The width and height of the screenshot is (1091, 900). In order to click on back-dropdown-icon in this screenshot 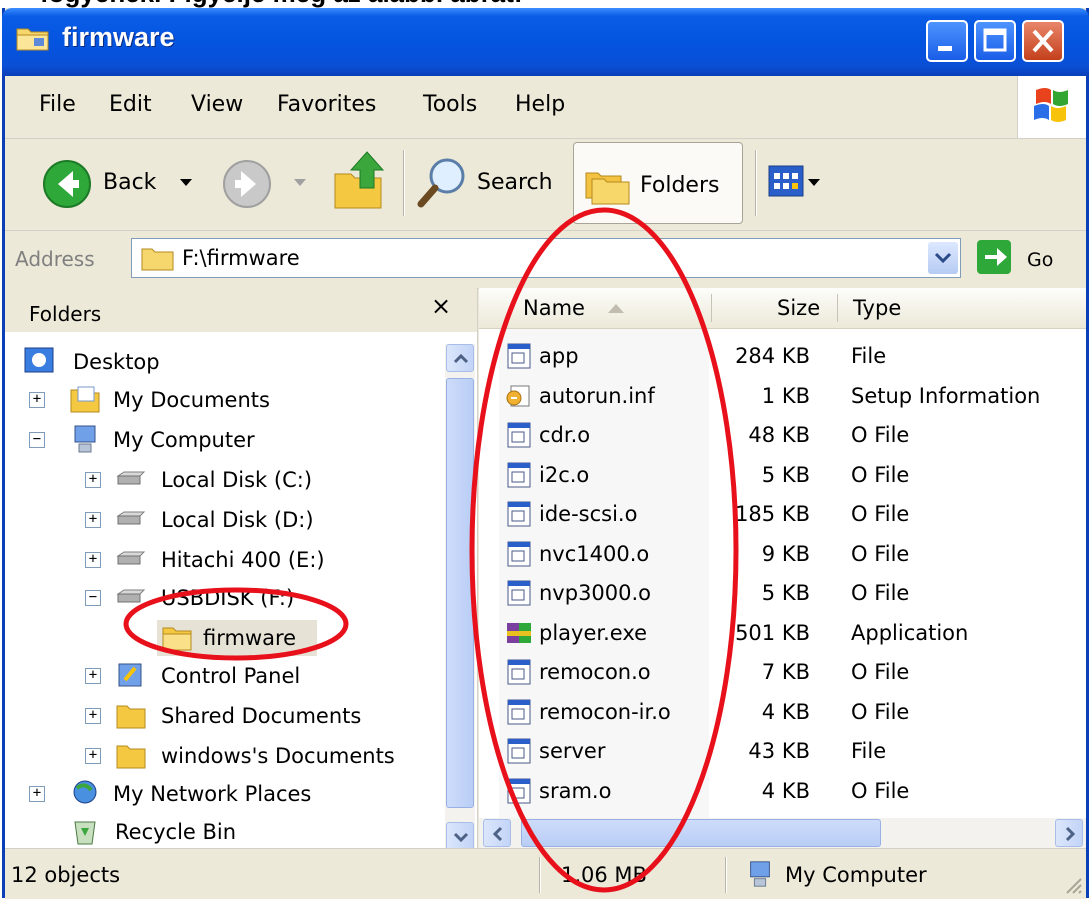, I will do `click(186, 183)`.